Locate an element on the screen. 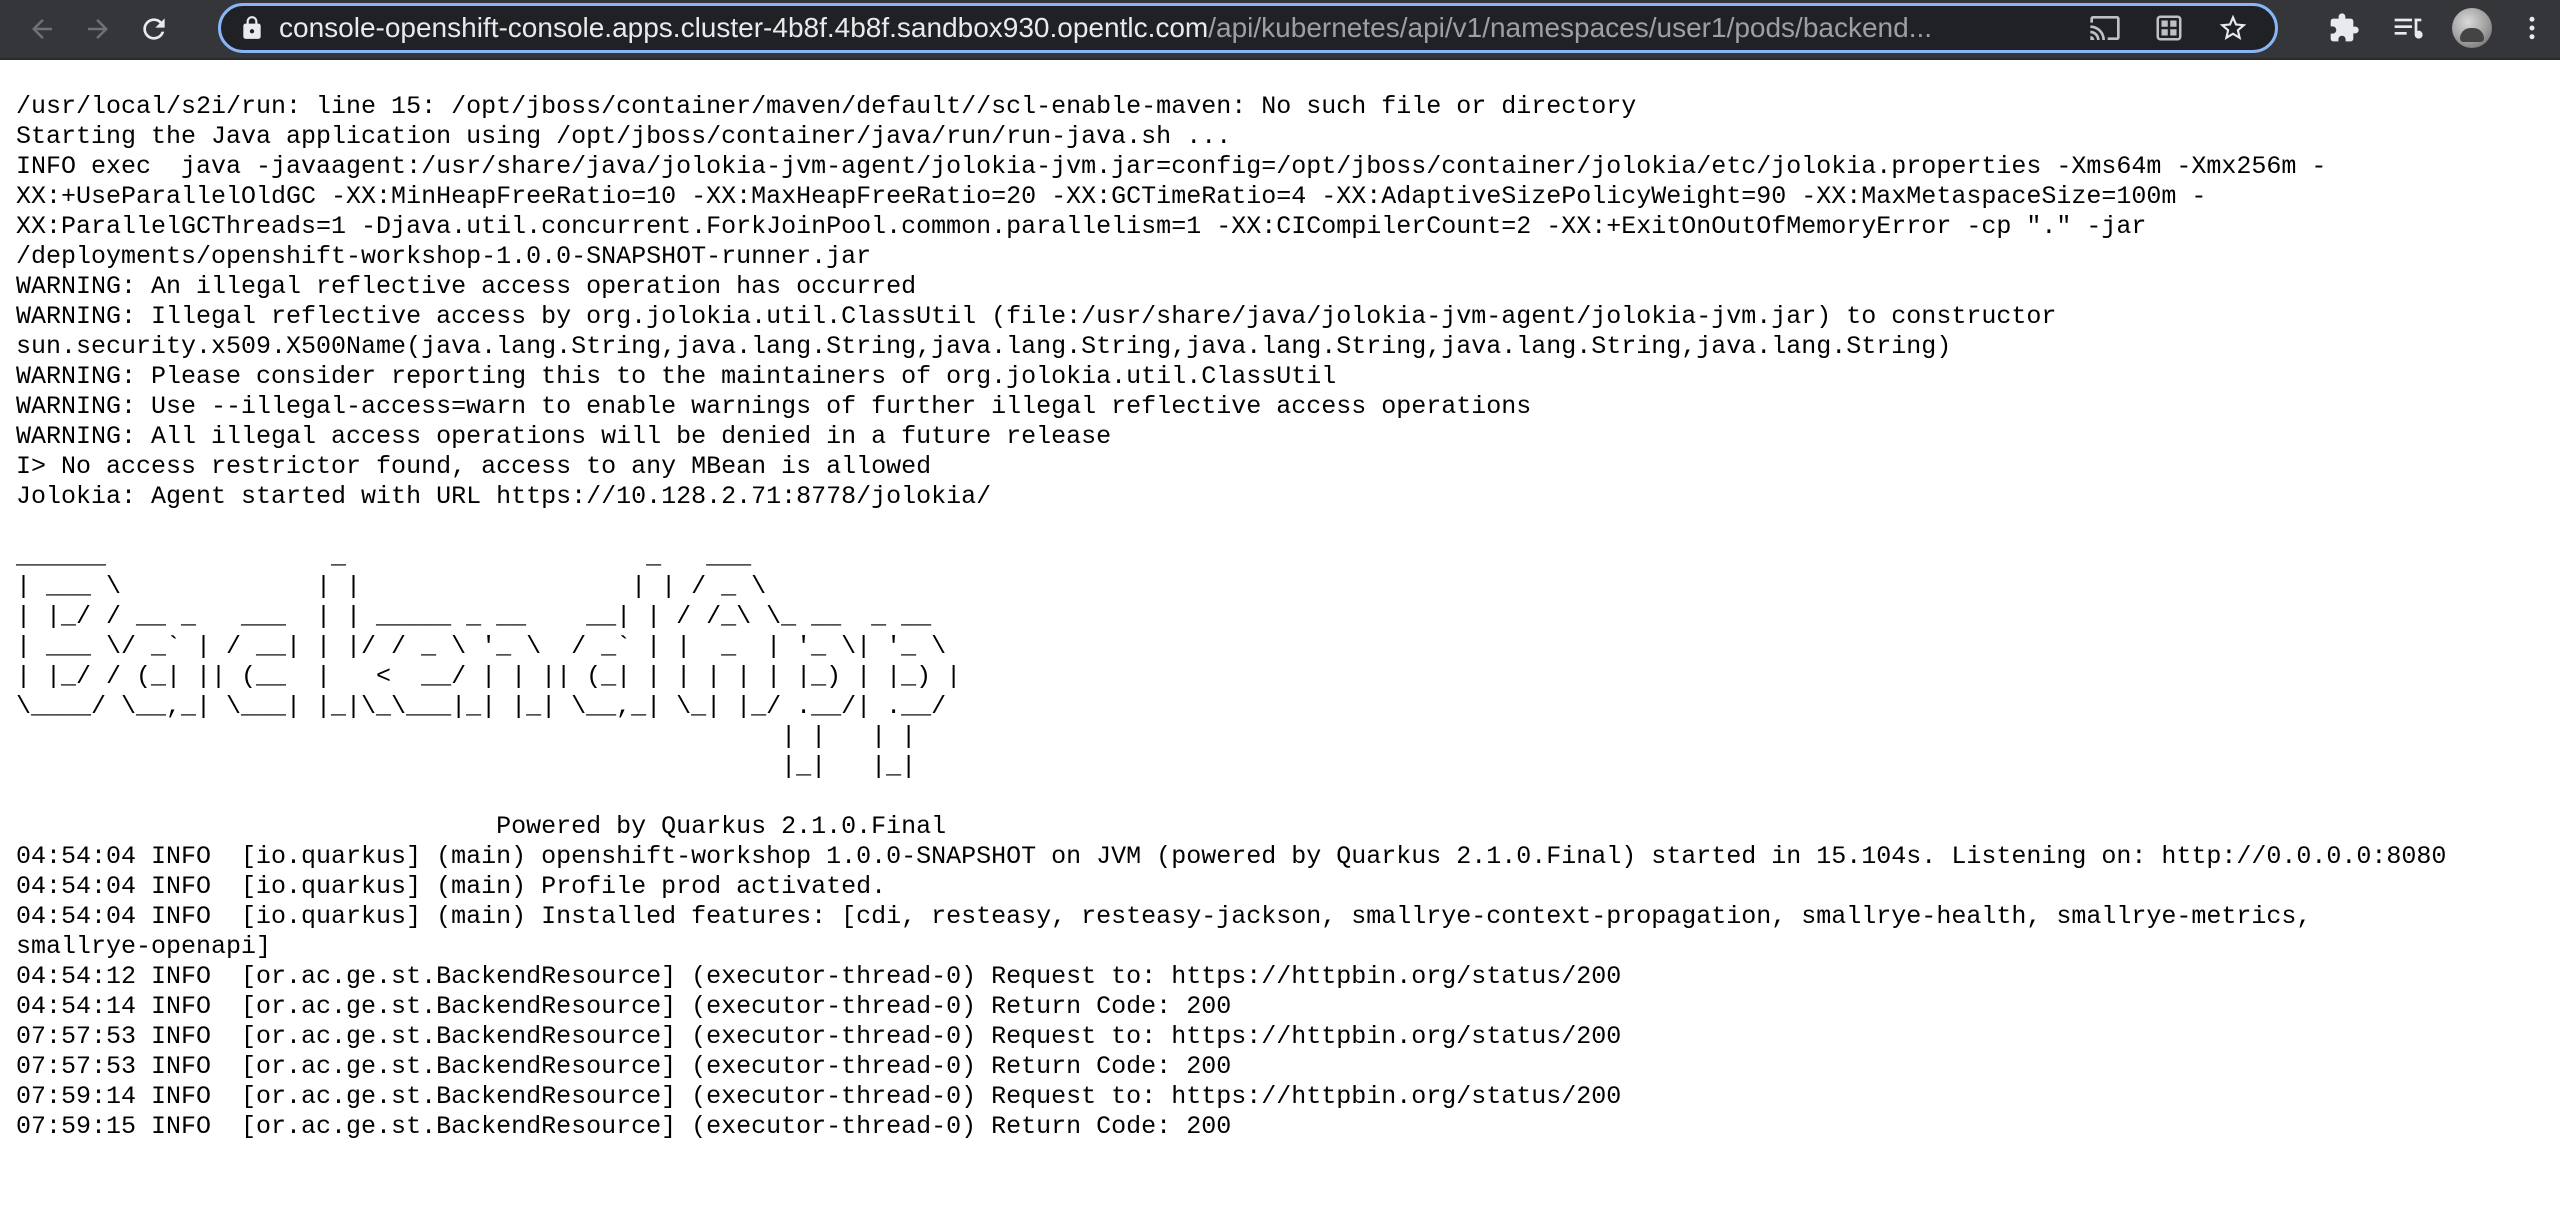  extensions-button is located at coordinates (2344, 28).